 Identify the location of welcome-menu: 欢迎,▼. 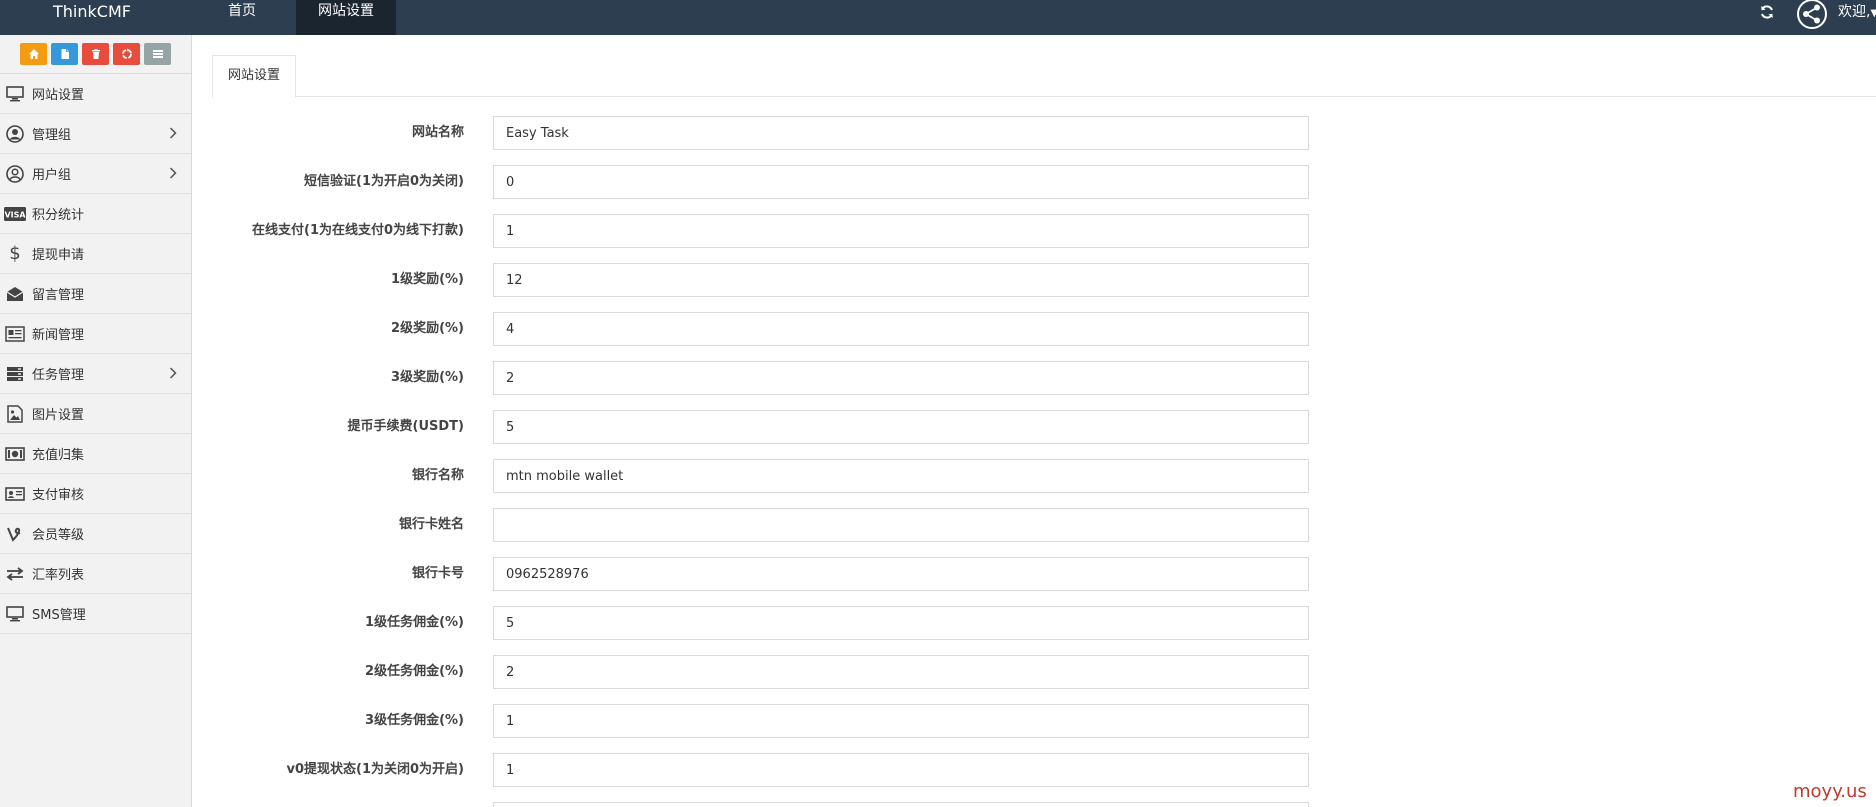
(1857, 12).